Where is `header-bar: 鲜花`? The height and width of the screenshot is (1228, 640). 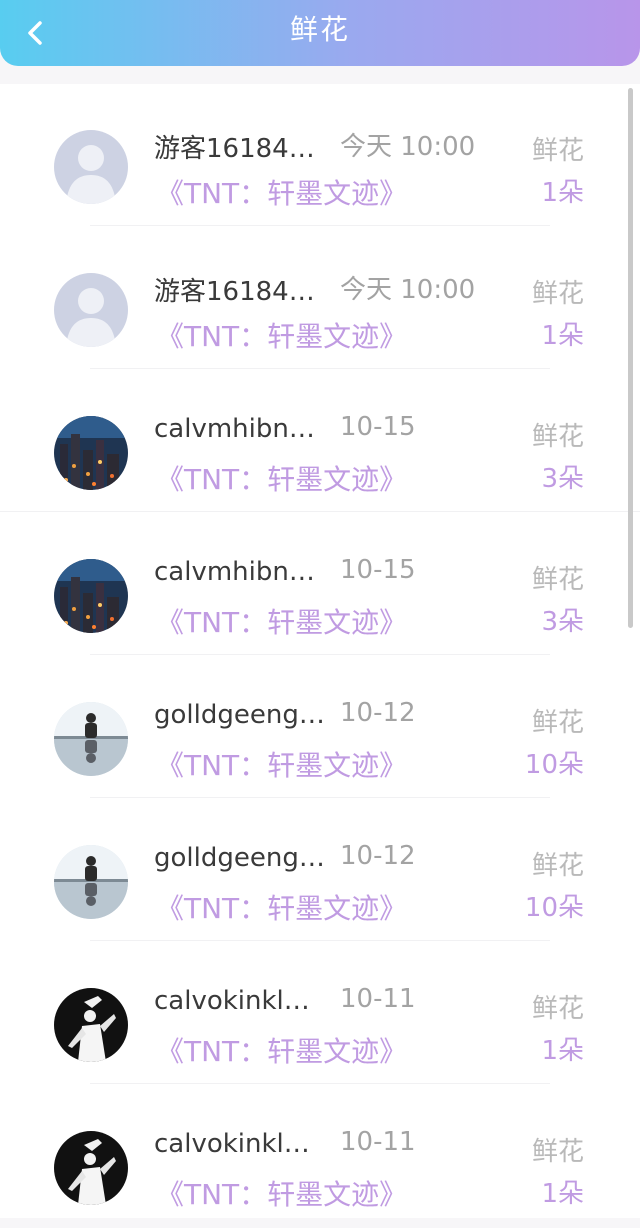
header-bar: 鲜花 is located at coordinates (320, 33).